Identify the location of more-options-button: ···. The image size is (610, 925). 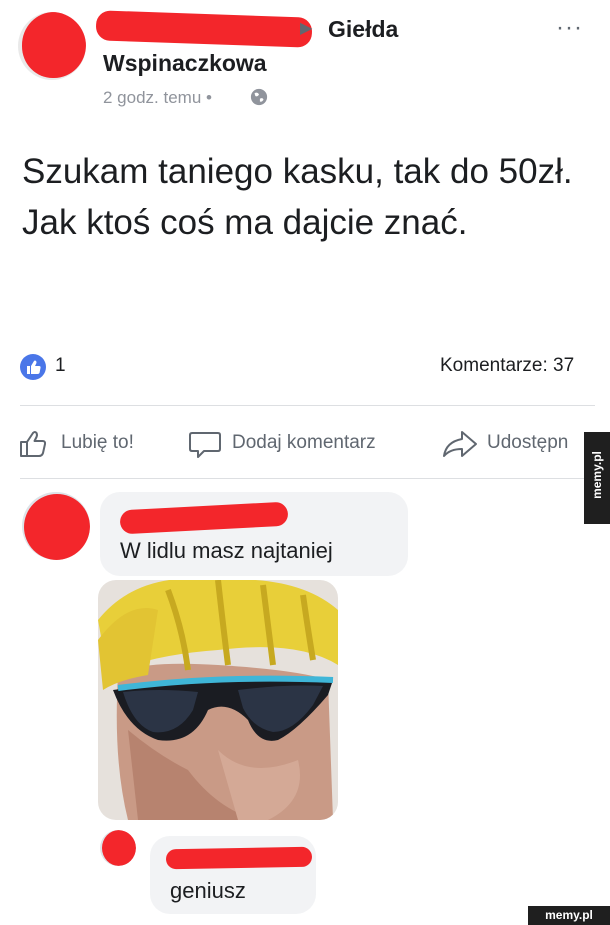
(569, 28).